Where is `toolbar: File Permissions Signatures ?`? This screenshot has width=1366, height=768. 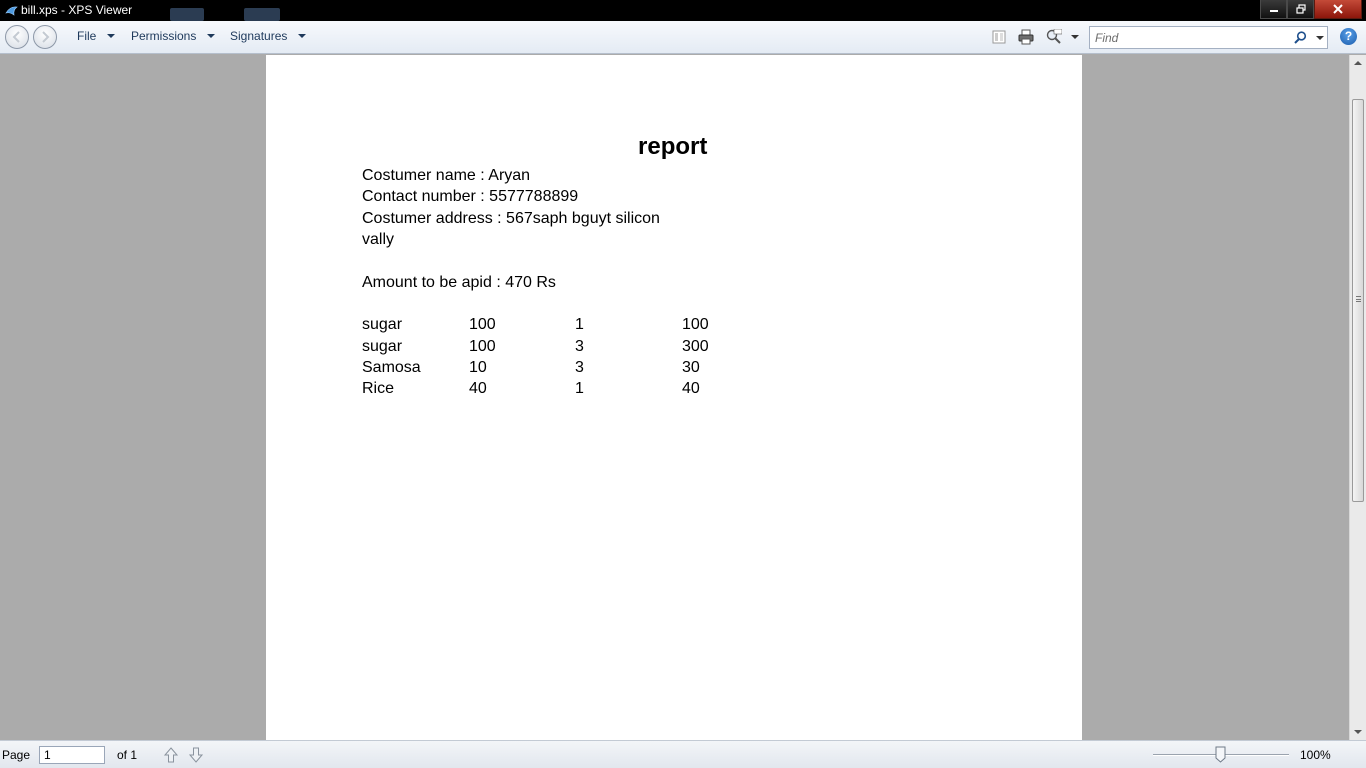 toolbar: File Permissions Signatures ? is located at coordinates (683, 37).